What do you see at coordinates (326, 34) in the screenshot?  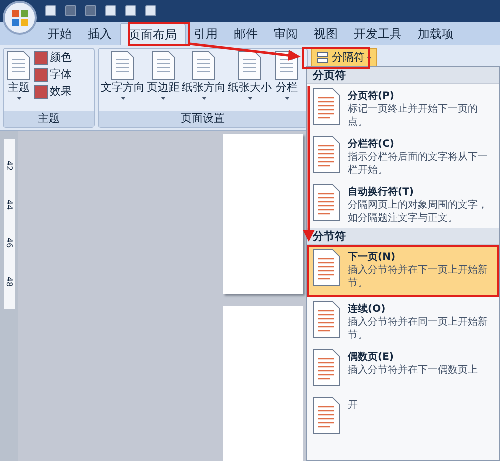 I see `ribbon-tab: 视图` at bounding box center [326, 34].